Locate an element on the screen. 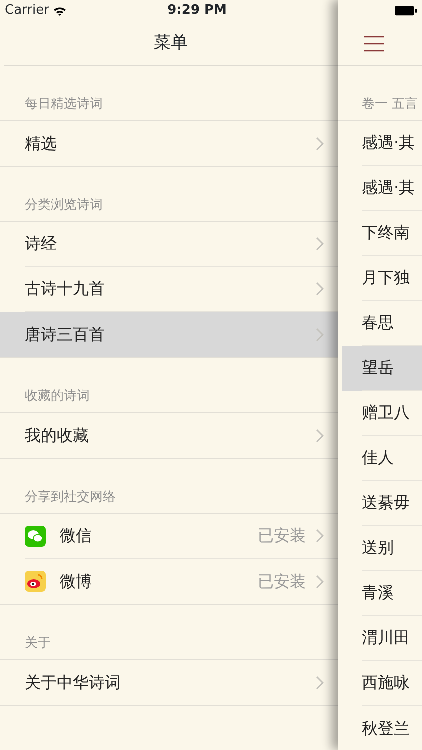  menu-item-label: 唐诗三百首 is located at coordinates (65, 335).